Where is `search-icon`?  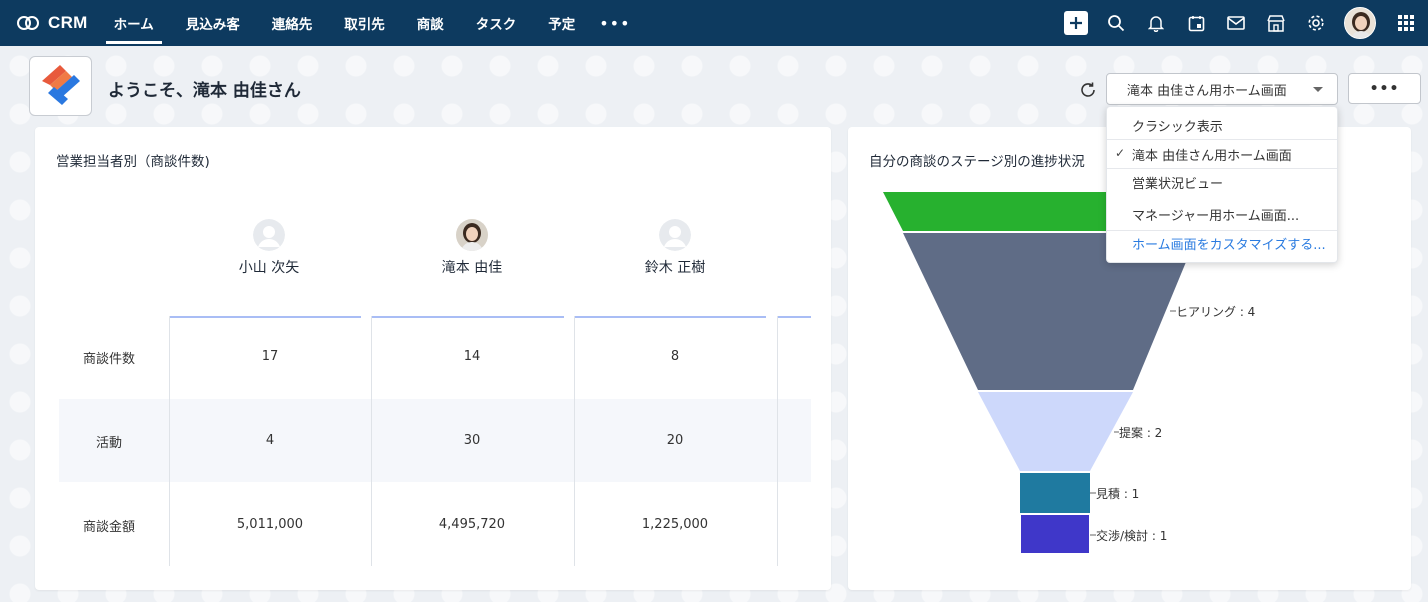
search-icon is located at coordinates (1116, 23).